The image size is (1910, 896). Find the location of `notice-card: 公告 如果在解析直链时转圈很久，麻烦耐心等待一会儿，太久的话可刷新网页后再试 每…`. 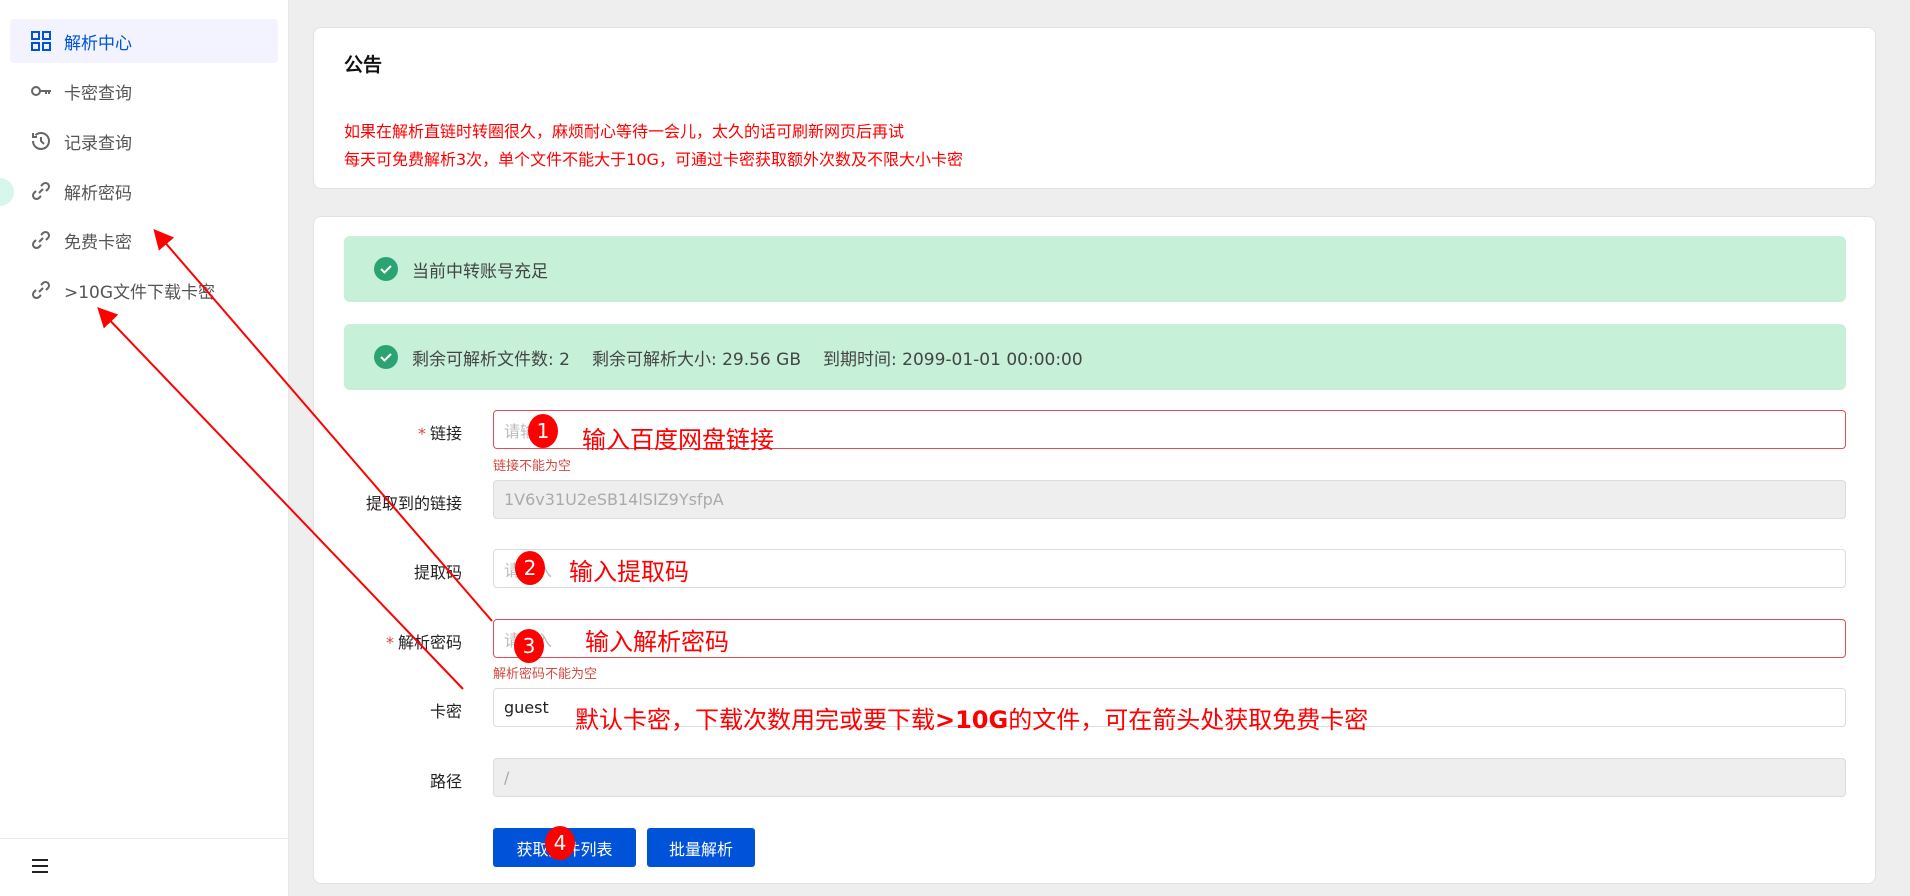

notice-card: 公告 如果在解析直链时转圈很久，麻烦耐心等待一会儿，太久的话可刷新网页后再试 每… is located at coordinates (1094, 108).